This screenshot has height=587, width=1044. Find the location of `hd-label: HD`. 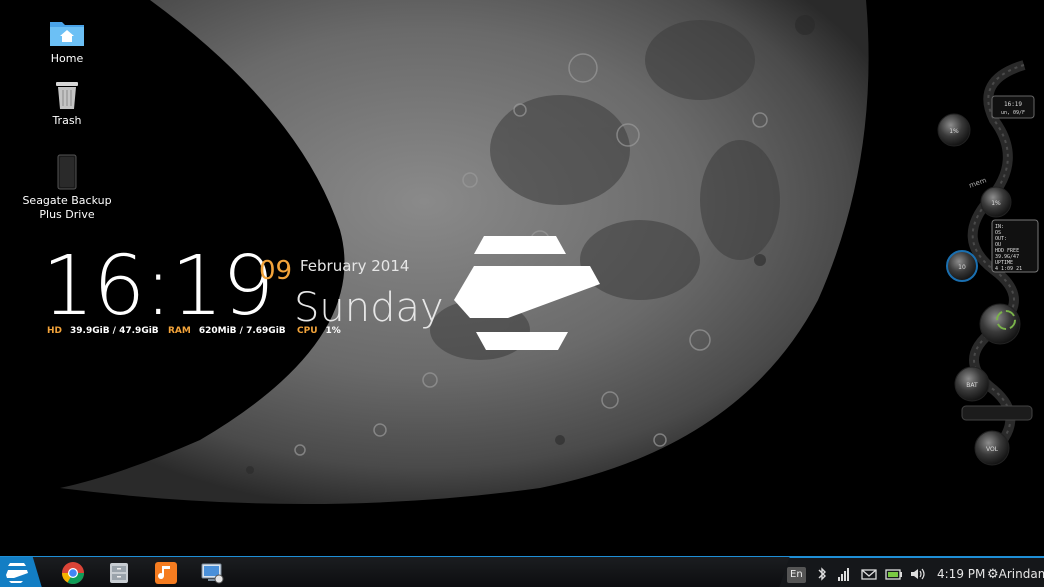

hd-label: HD is located at coordinates (55, 331).